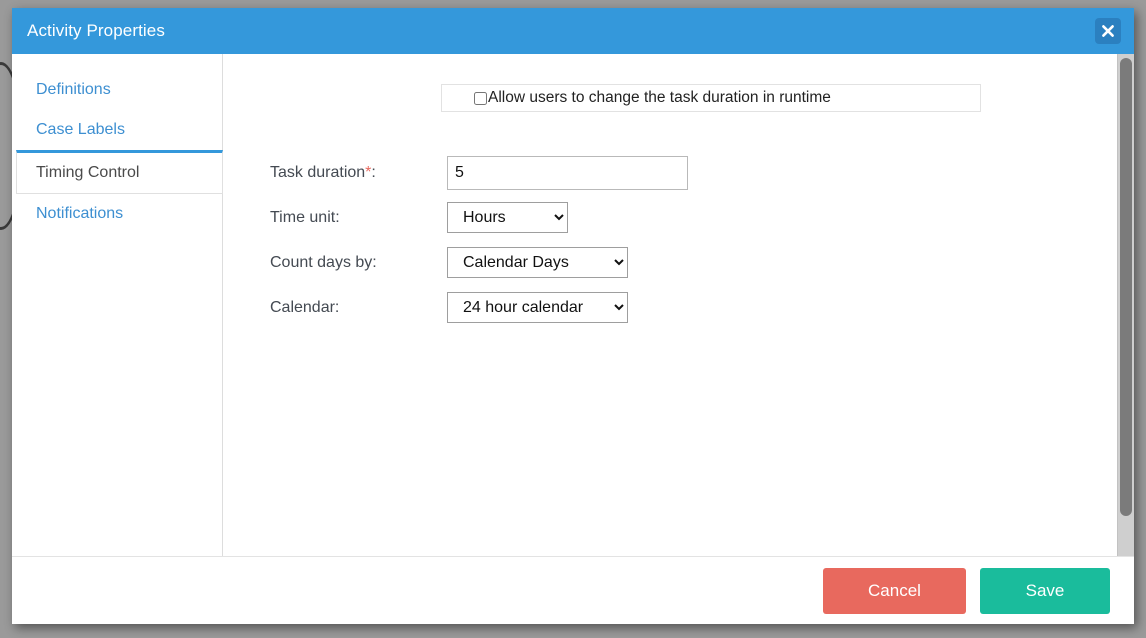  What do you see at coordinates (318, 172) in the screenshot?
I see `task-duration-label-text: Task duration` at bounding box center [318, 172].